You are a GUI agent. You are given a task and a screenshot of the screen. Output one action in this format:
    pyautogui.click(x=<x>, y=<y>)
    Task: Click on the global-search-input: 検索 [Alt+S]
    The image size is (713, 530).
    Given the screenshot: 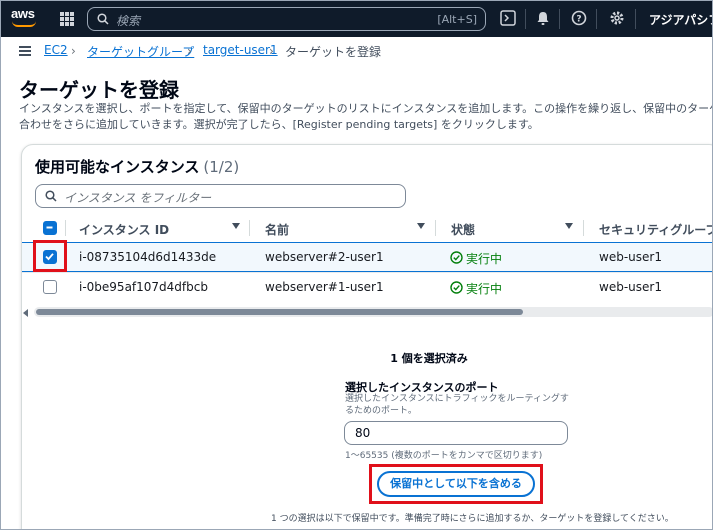 What is the action you would take?
    pyautogui.click(x=286, y=19)
    